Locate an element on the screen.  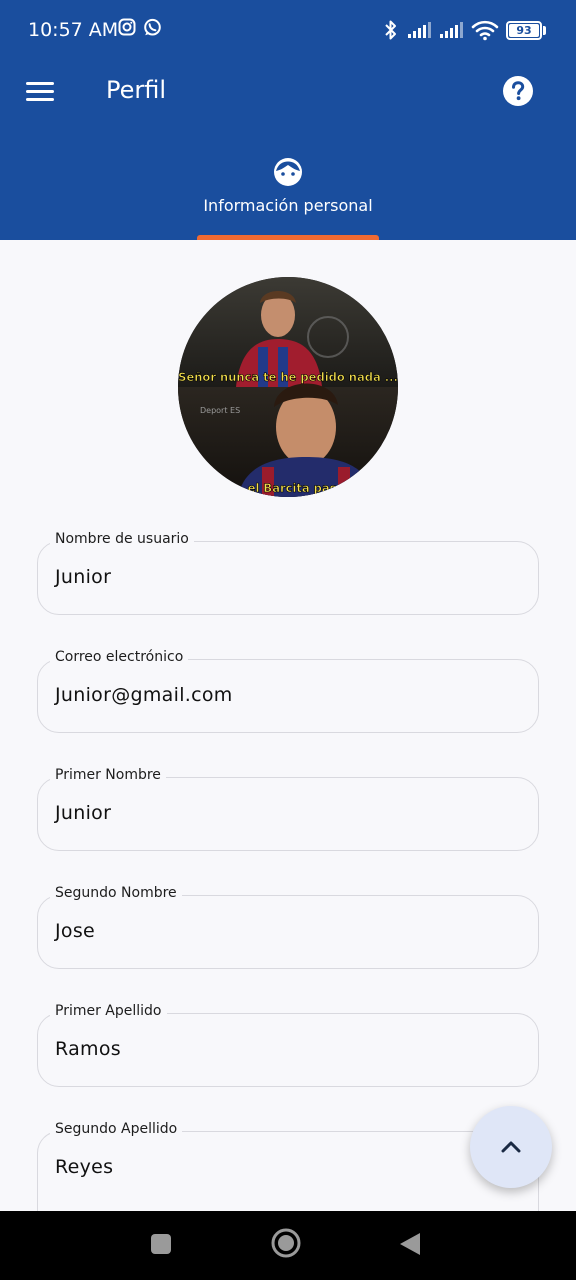
avatar-caption-bottom: el Barcita pase is located at coordinates (296, 488).